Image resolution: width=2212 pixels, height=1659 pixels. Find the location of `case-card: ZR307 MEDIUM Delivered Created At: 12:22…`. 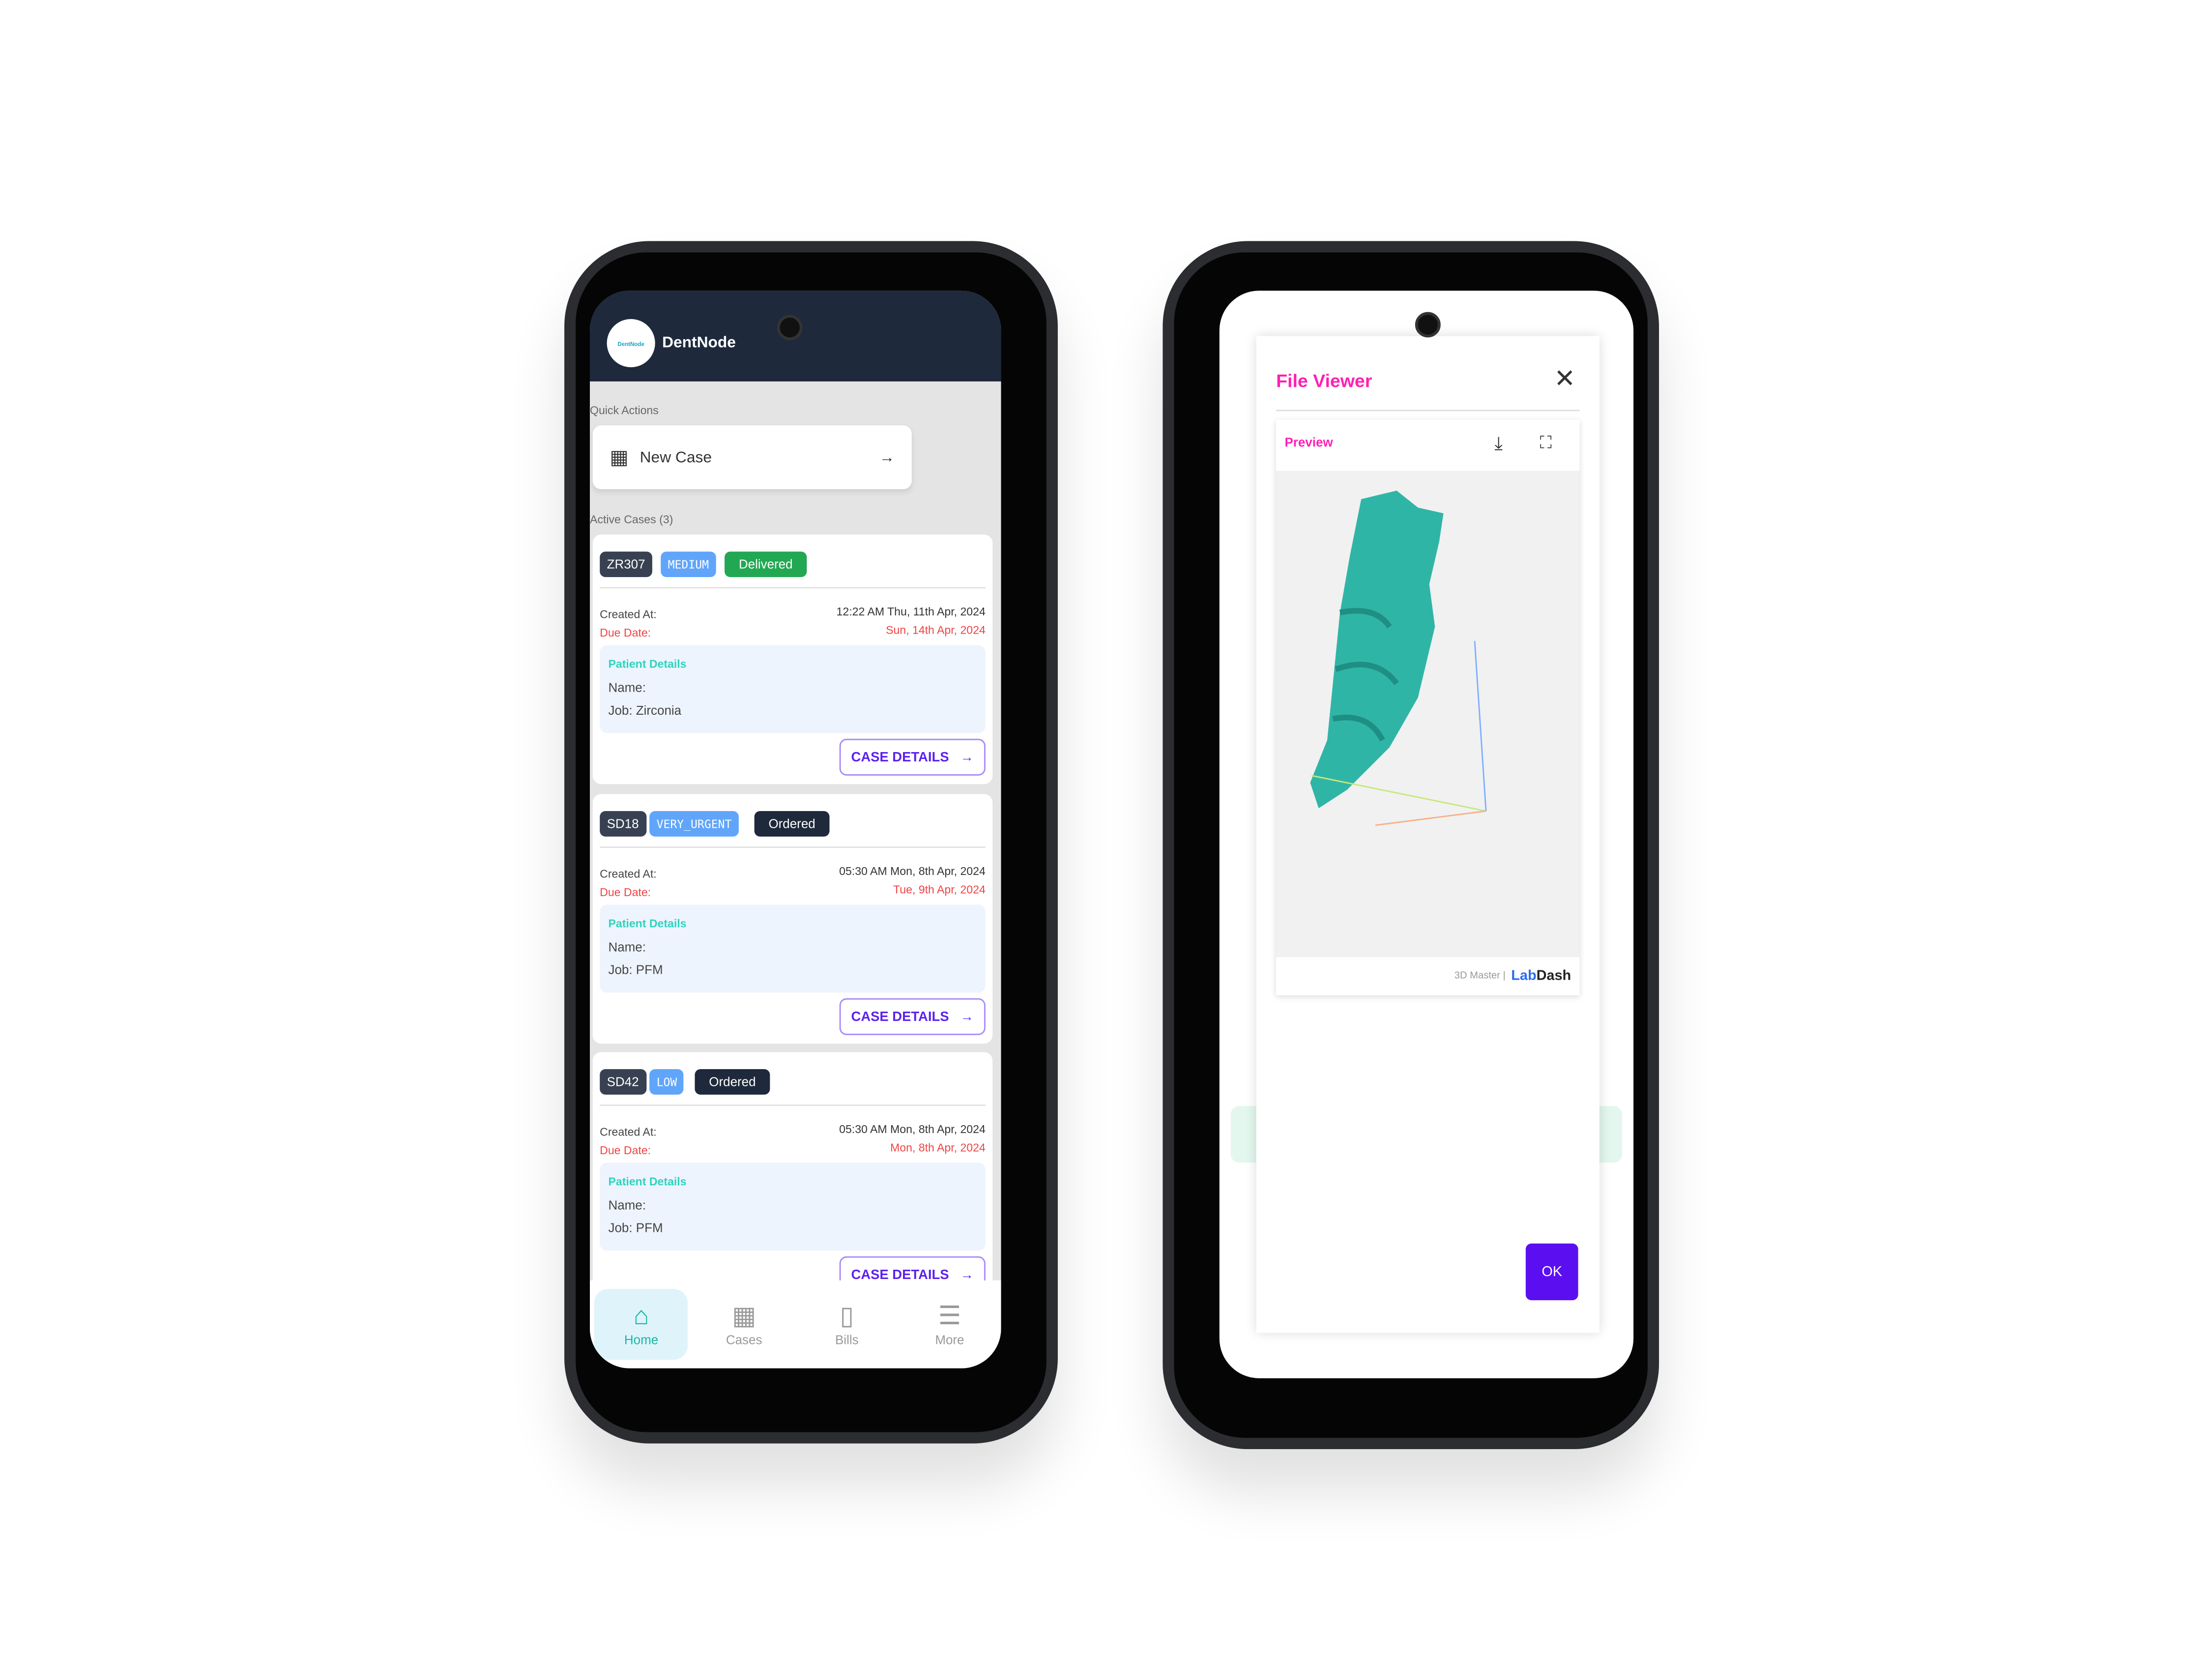

case-card: ZR307 MEDIUM Delivered Created At: 12:22… is located at coordinates (792, 660).